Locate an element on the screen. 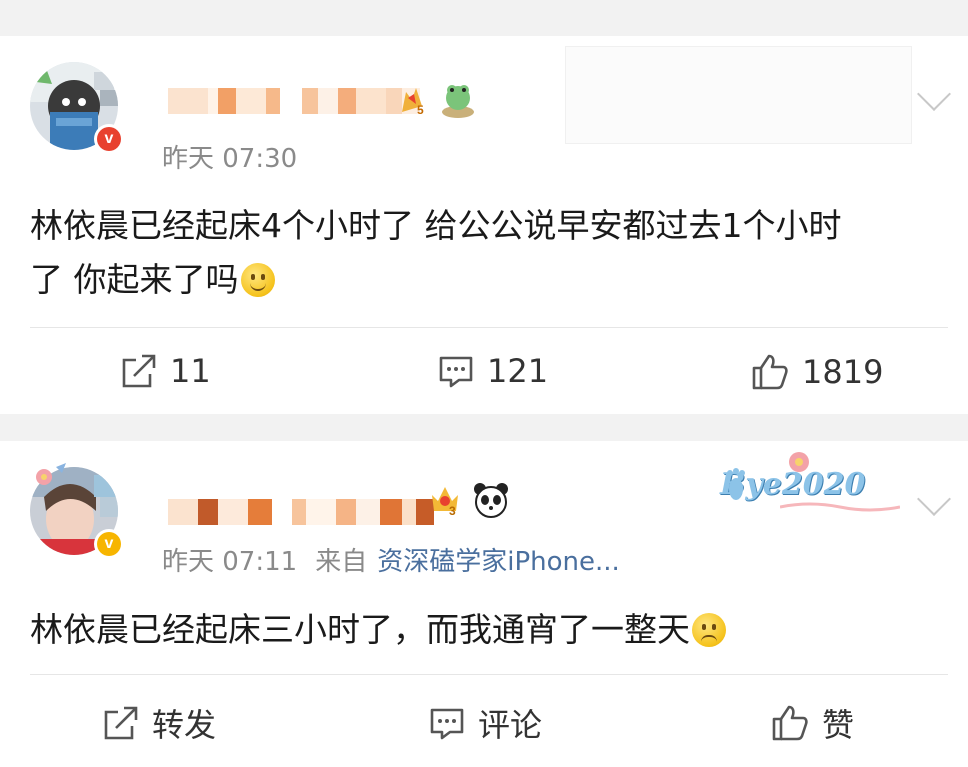 The width and height of the screenshot is (968, 767). comment-label: 评论 is located at coordinates (510, 725).